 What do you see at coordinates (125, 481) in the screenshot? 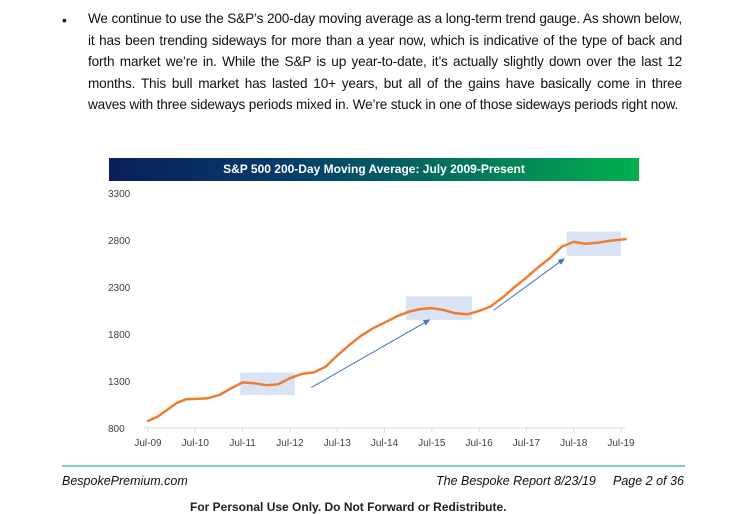
I see `footer-site: BespokePremium.com` at bounding box center [125, 481].